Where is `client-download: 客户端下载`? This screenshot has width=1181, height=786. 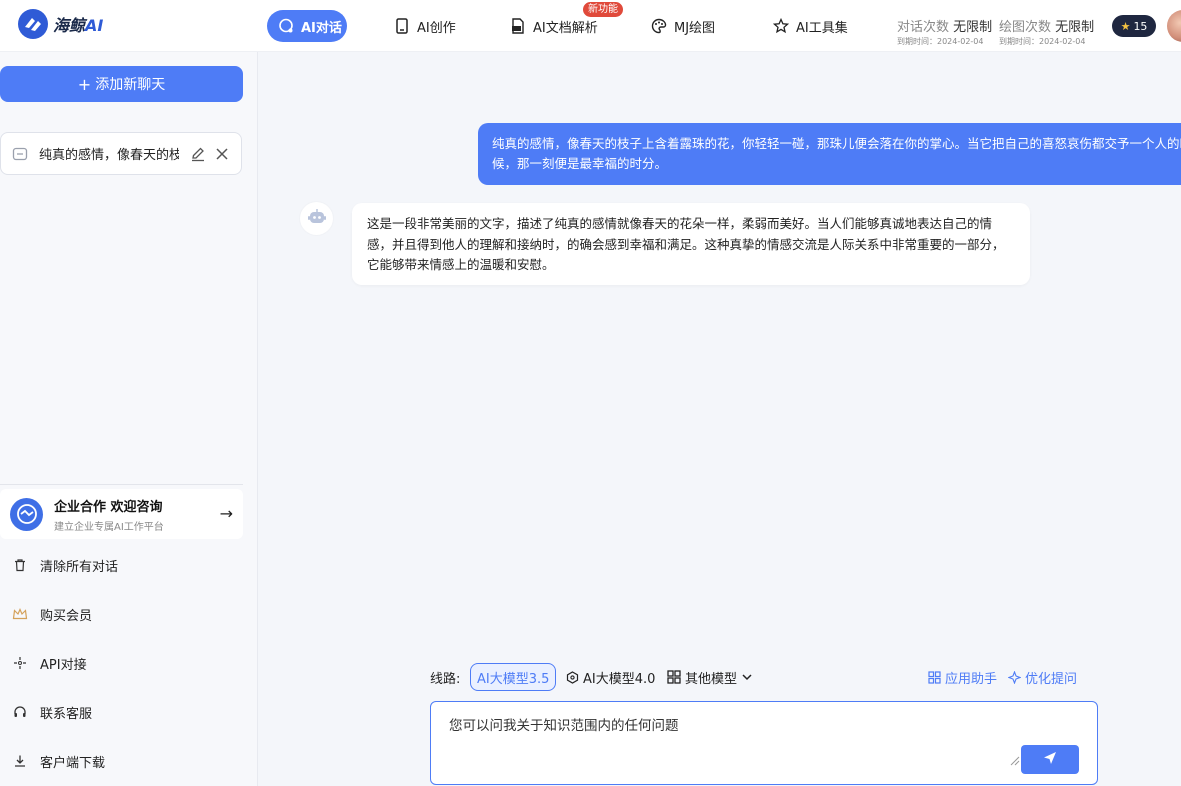 client-download: 客户端下载 is located at coordinates (58, 761).